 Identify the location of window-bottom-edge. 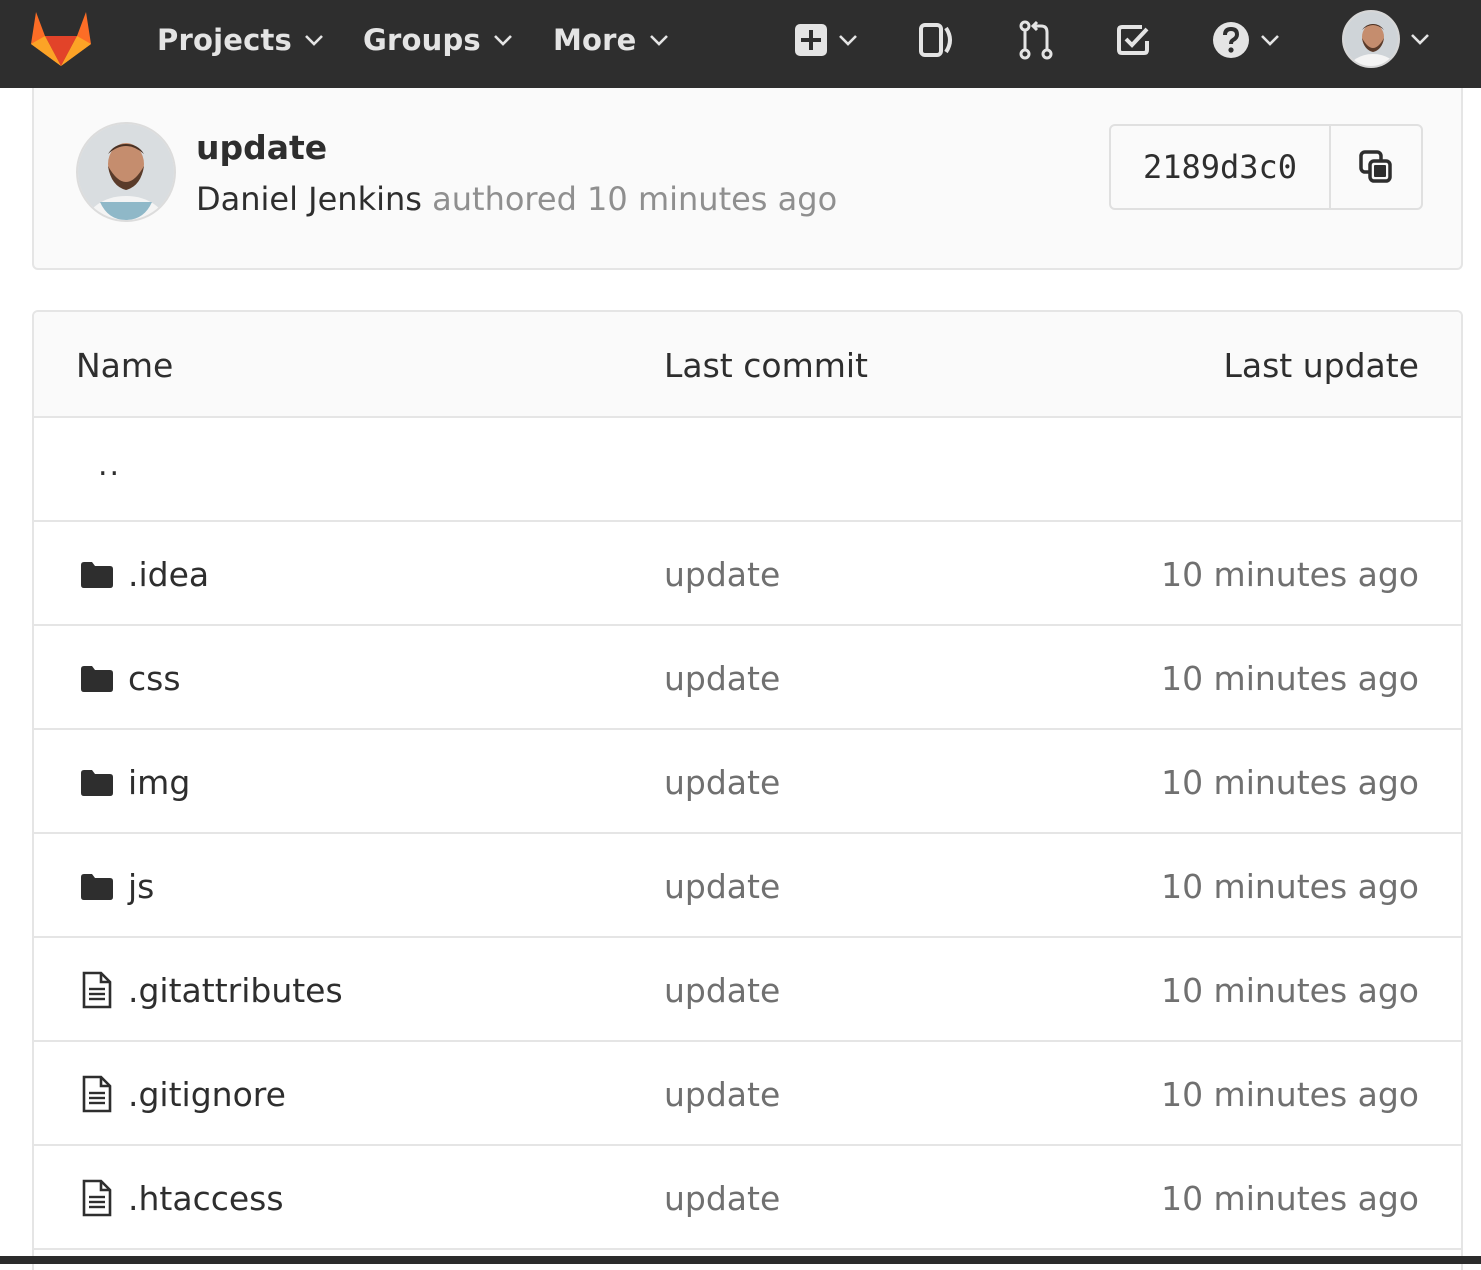
(740, 1260).